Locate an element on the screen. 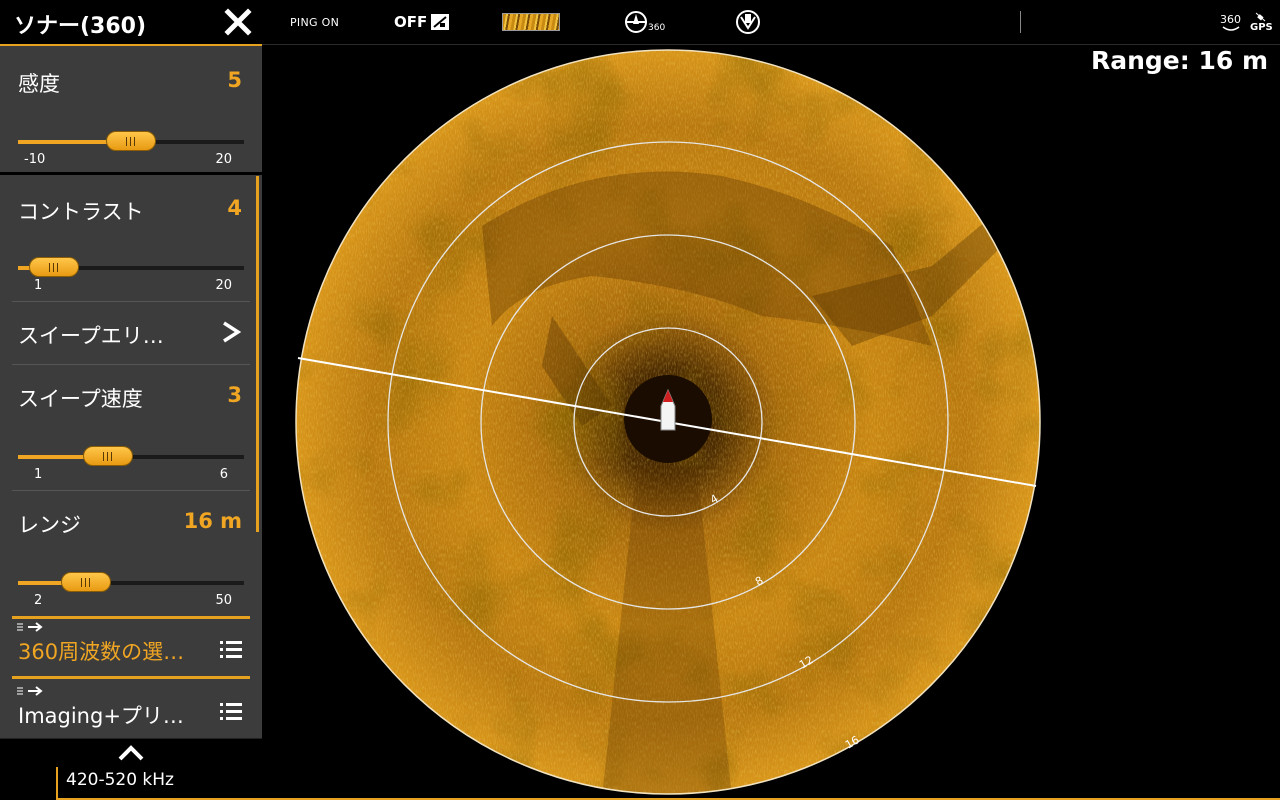 The width and height of the screenshot is (1280, 800). color-palette-icon is located at coordinates (440, 22).